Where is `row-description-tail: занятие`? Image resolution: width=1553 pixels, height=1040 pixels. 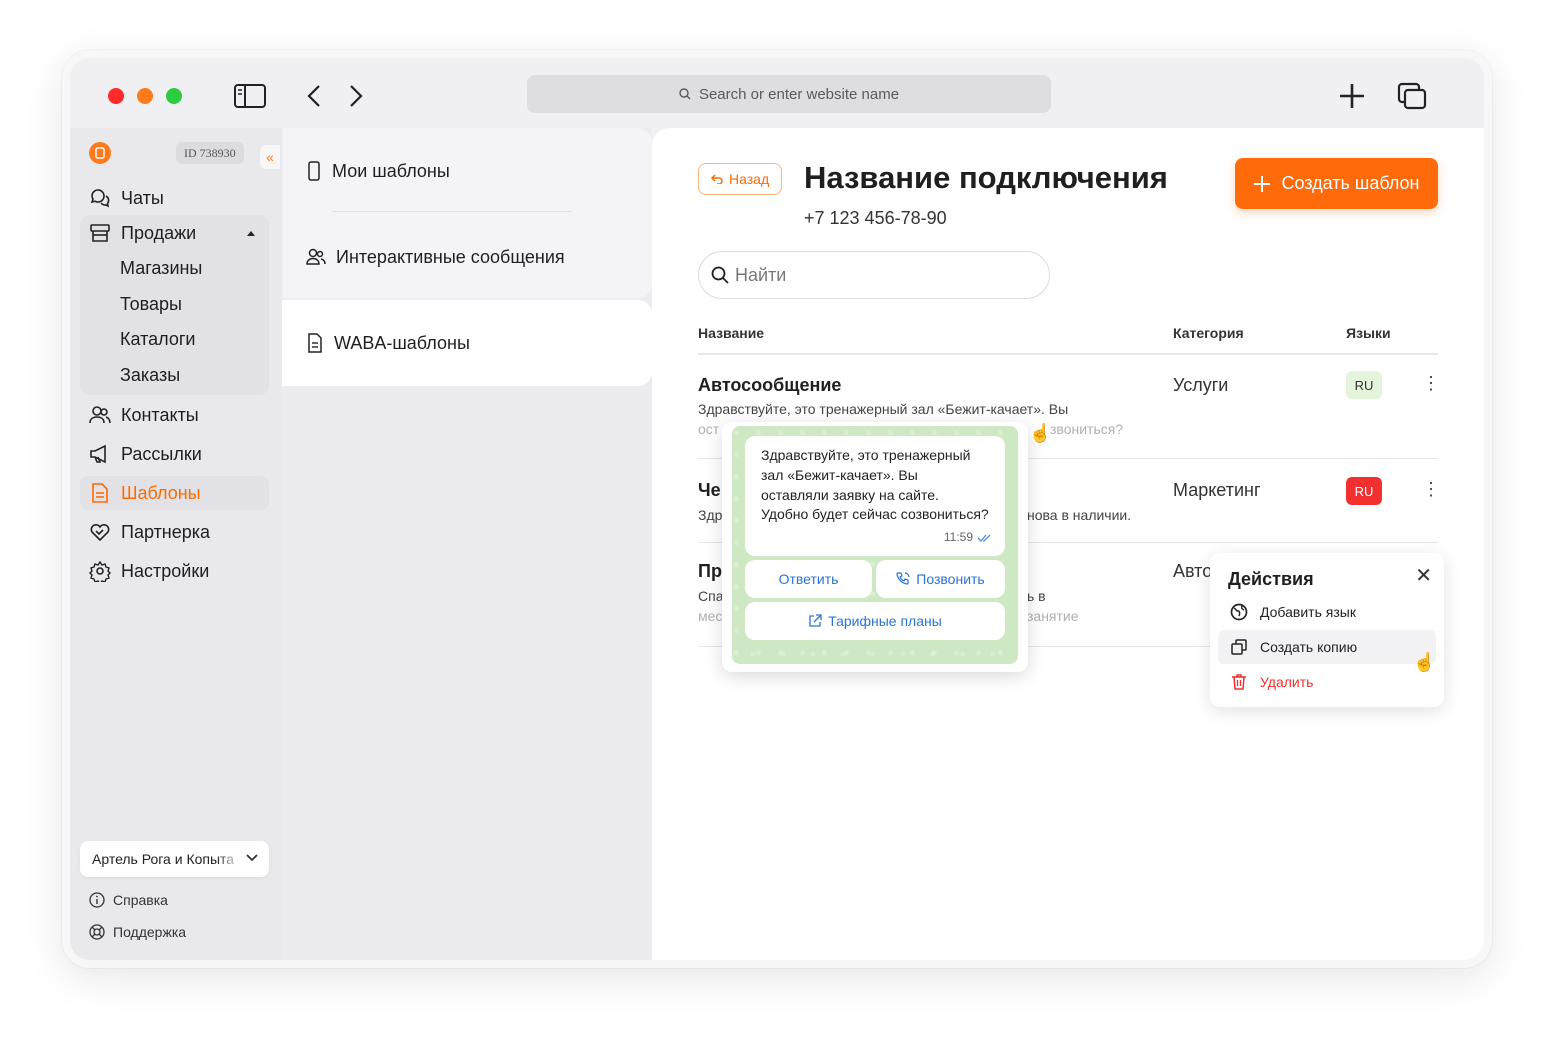
row-description-tail: занятие is located at coordinates (1053, 616).